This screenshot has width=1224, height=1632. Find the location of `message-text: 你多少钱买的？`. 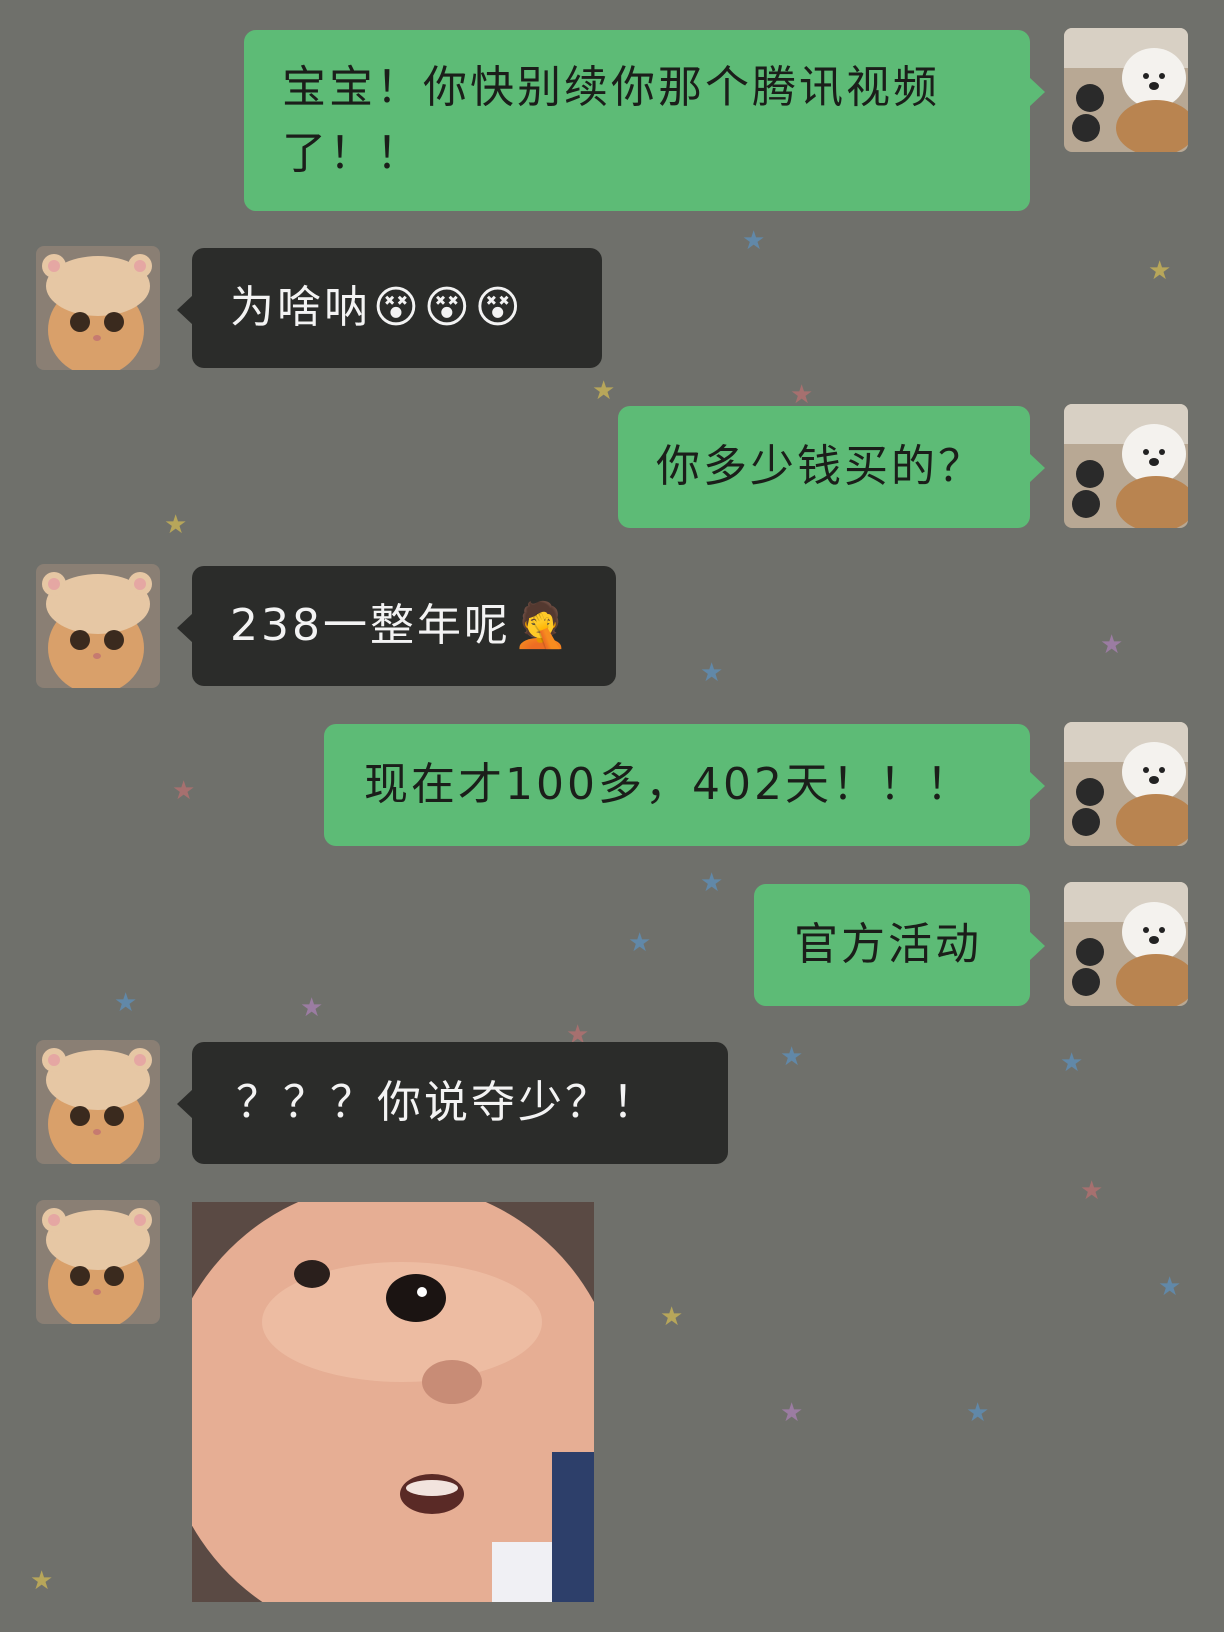

message-text: 你多少钱买的？ is located at coordinates (820, 466).